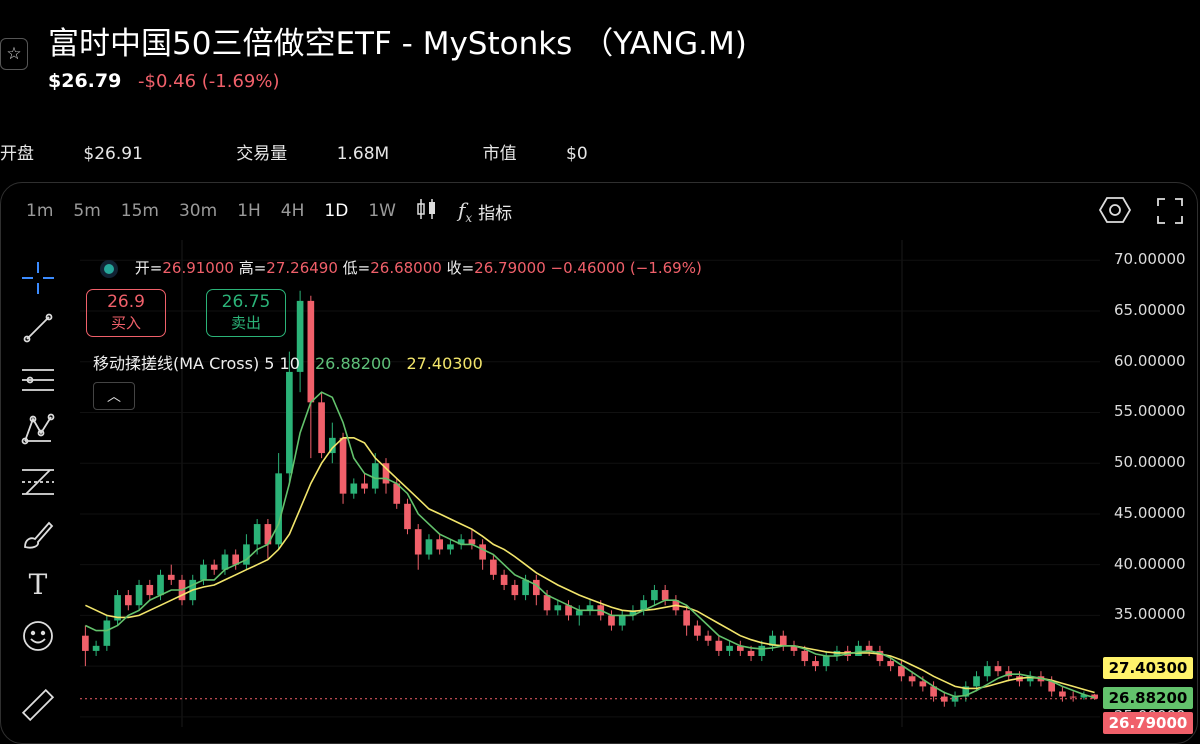  I want to click on axis-tick-label: 35.00000, so click(1150, 614).